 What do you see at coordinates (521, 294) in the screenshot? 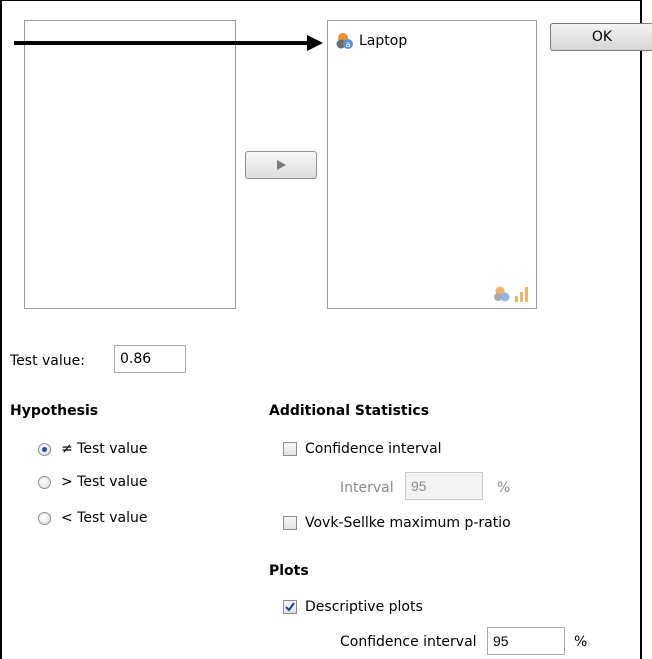
I see `scale-variable-icon` at bounding box center [521, 294].